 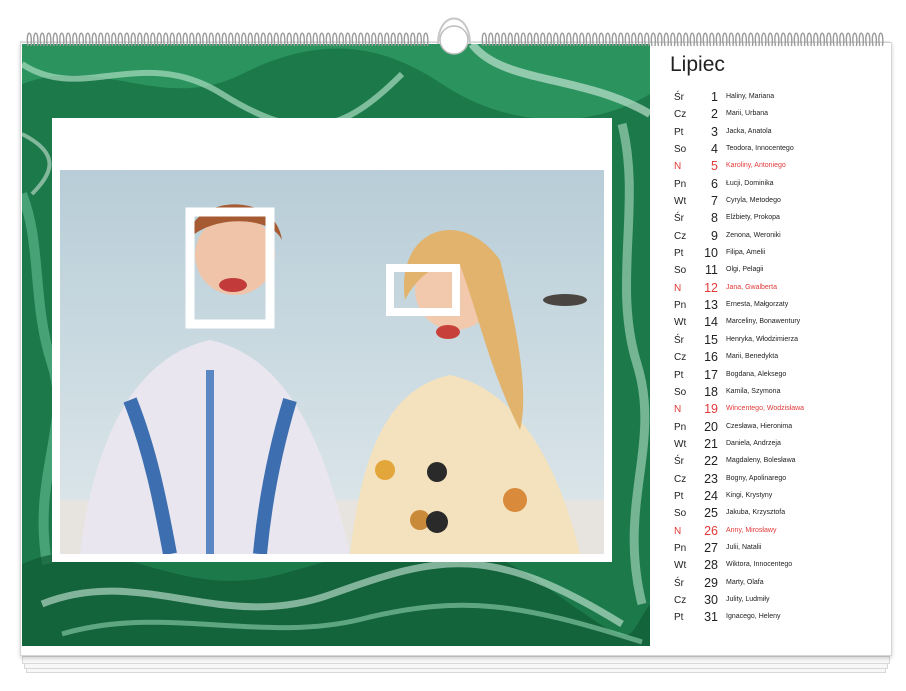 I want to click on day-number: 20, so click(x=711, y=426).